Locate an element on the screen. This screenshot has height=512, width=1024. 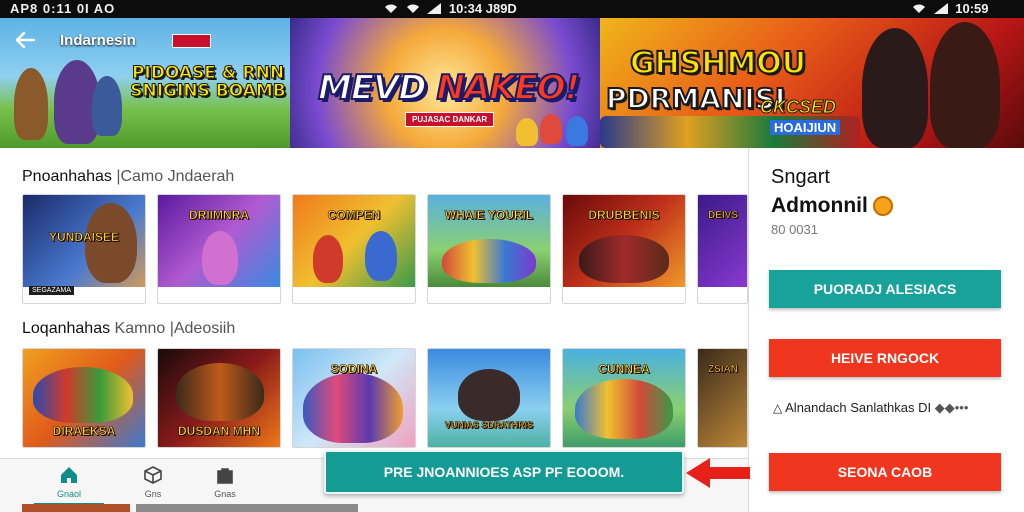
side-panel-note: △ Alnandach Sanlathkas DI ◆◆••• is located at coordinates (870, 408).